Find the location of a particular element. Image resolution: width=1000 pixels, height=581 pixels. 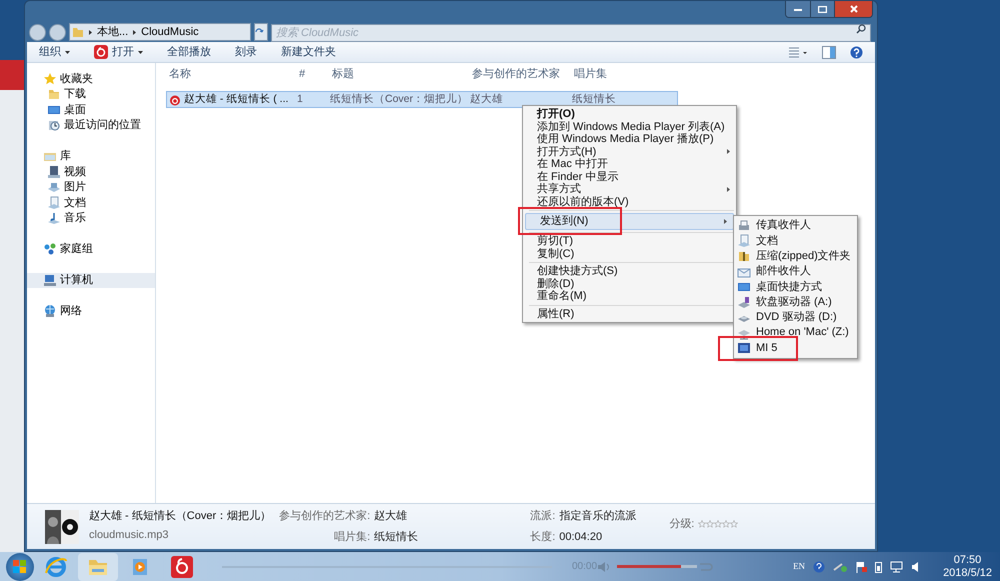

menu-item: 邮件收件人 is located at coordinates (795, 272).